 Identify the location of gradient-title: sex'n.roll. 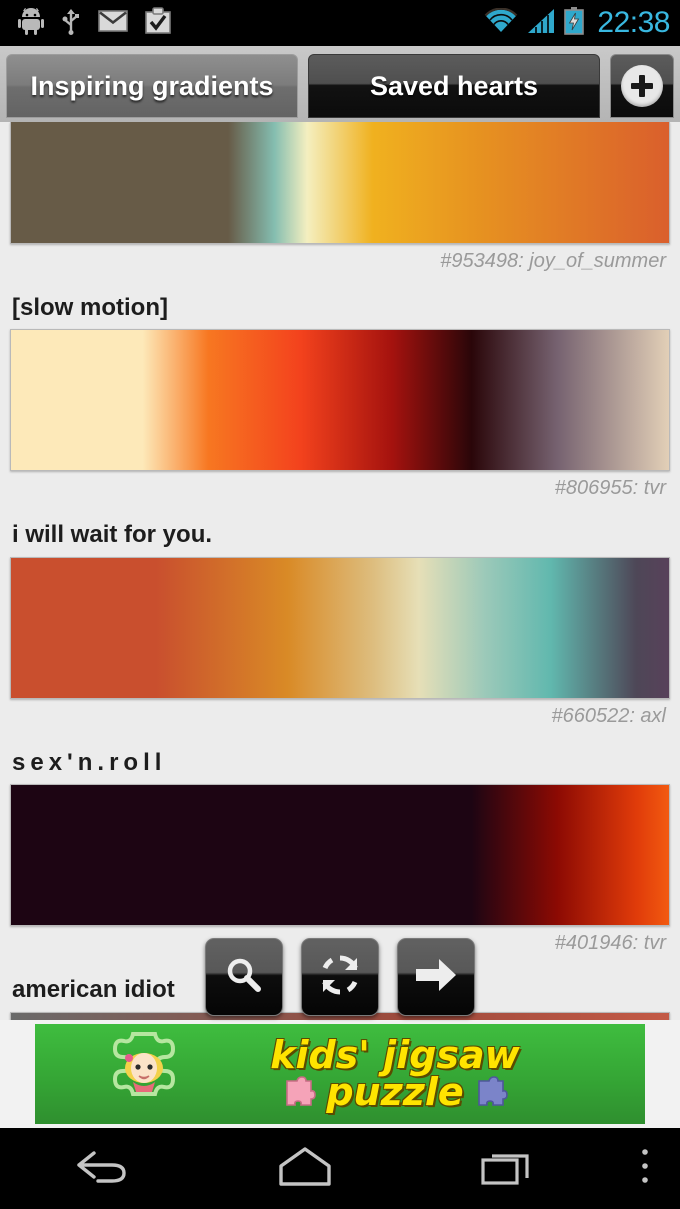
(89, 762).